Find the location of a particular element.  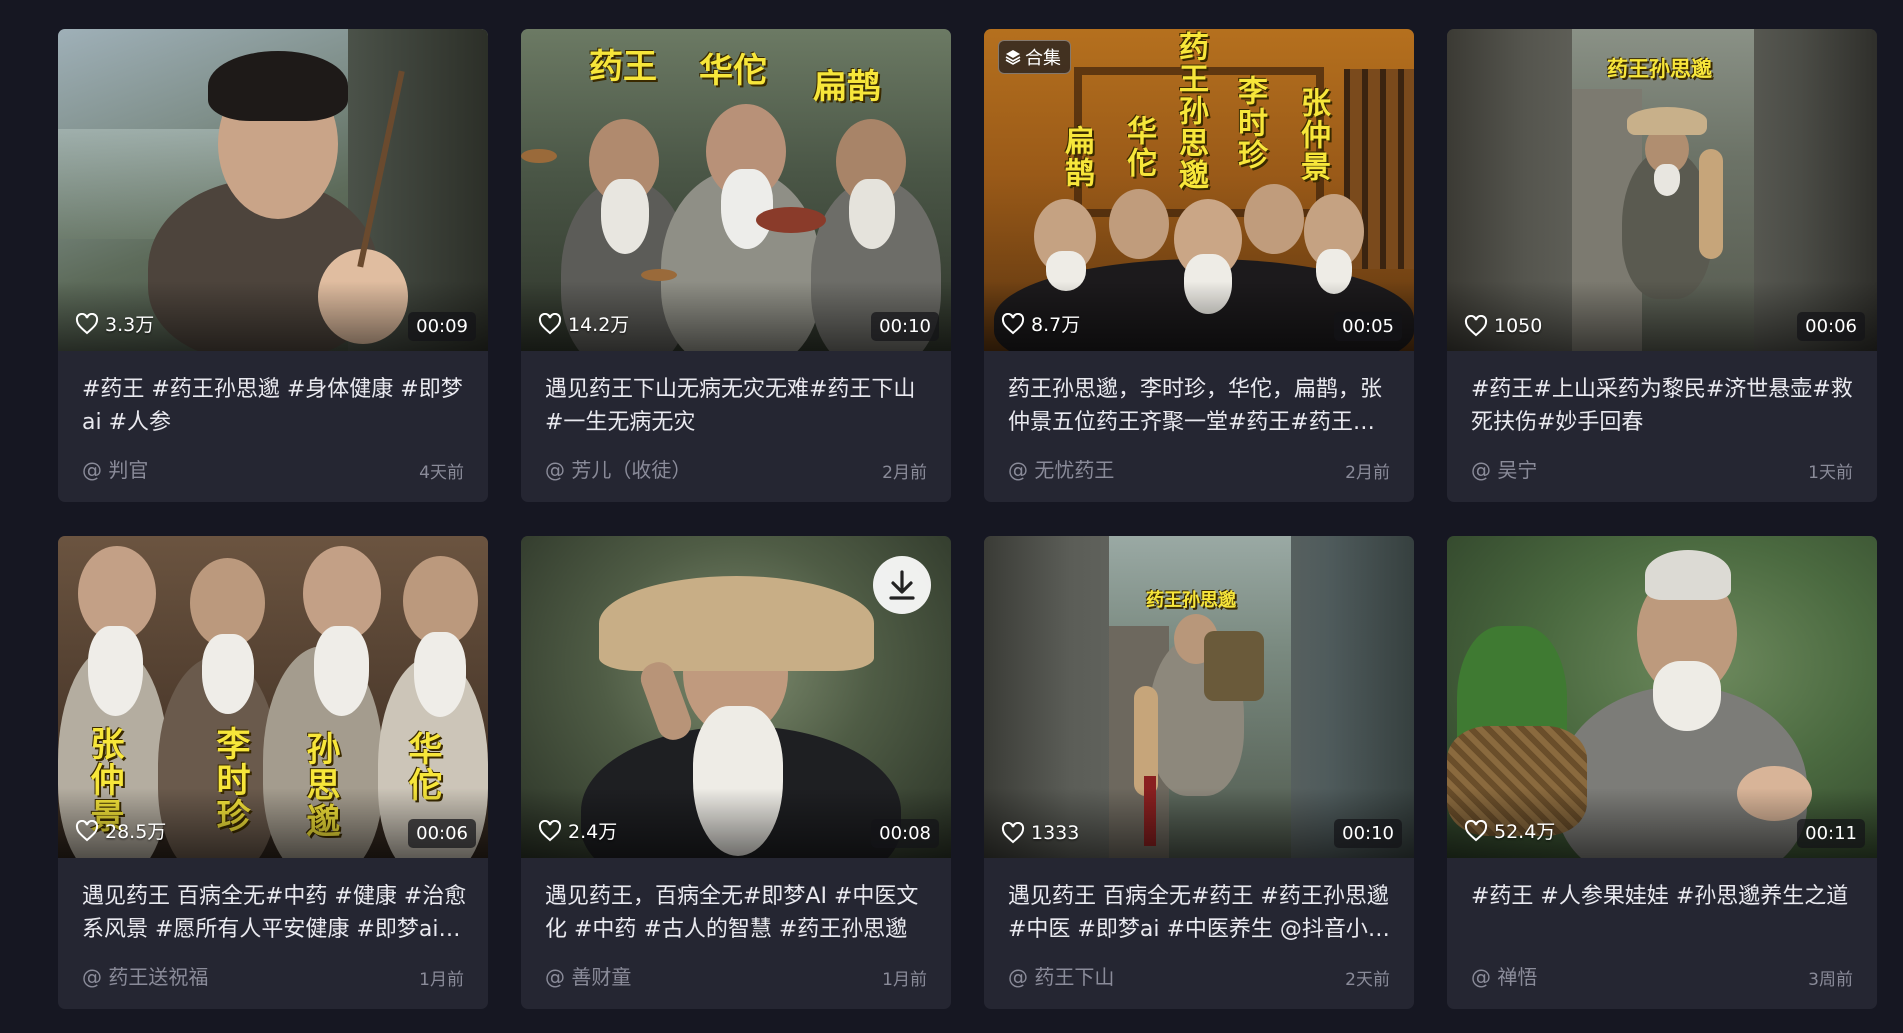

like-count: 3.3万 is located at coordinates (114, 323).